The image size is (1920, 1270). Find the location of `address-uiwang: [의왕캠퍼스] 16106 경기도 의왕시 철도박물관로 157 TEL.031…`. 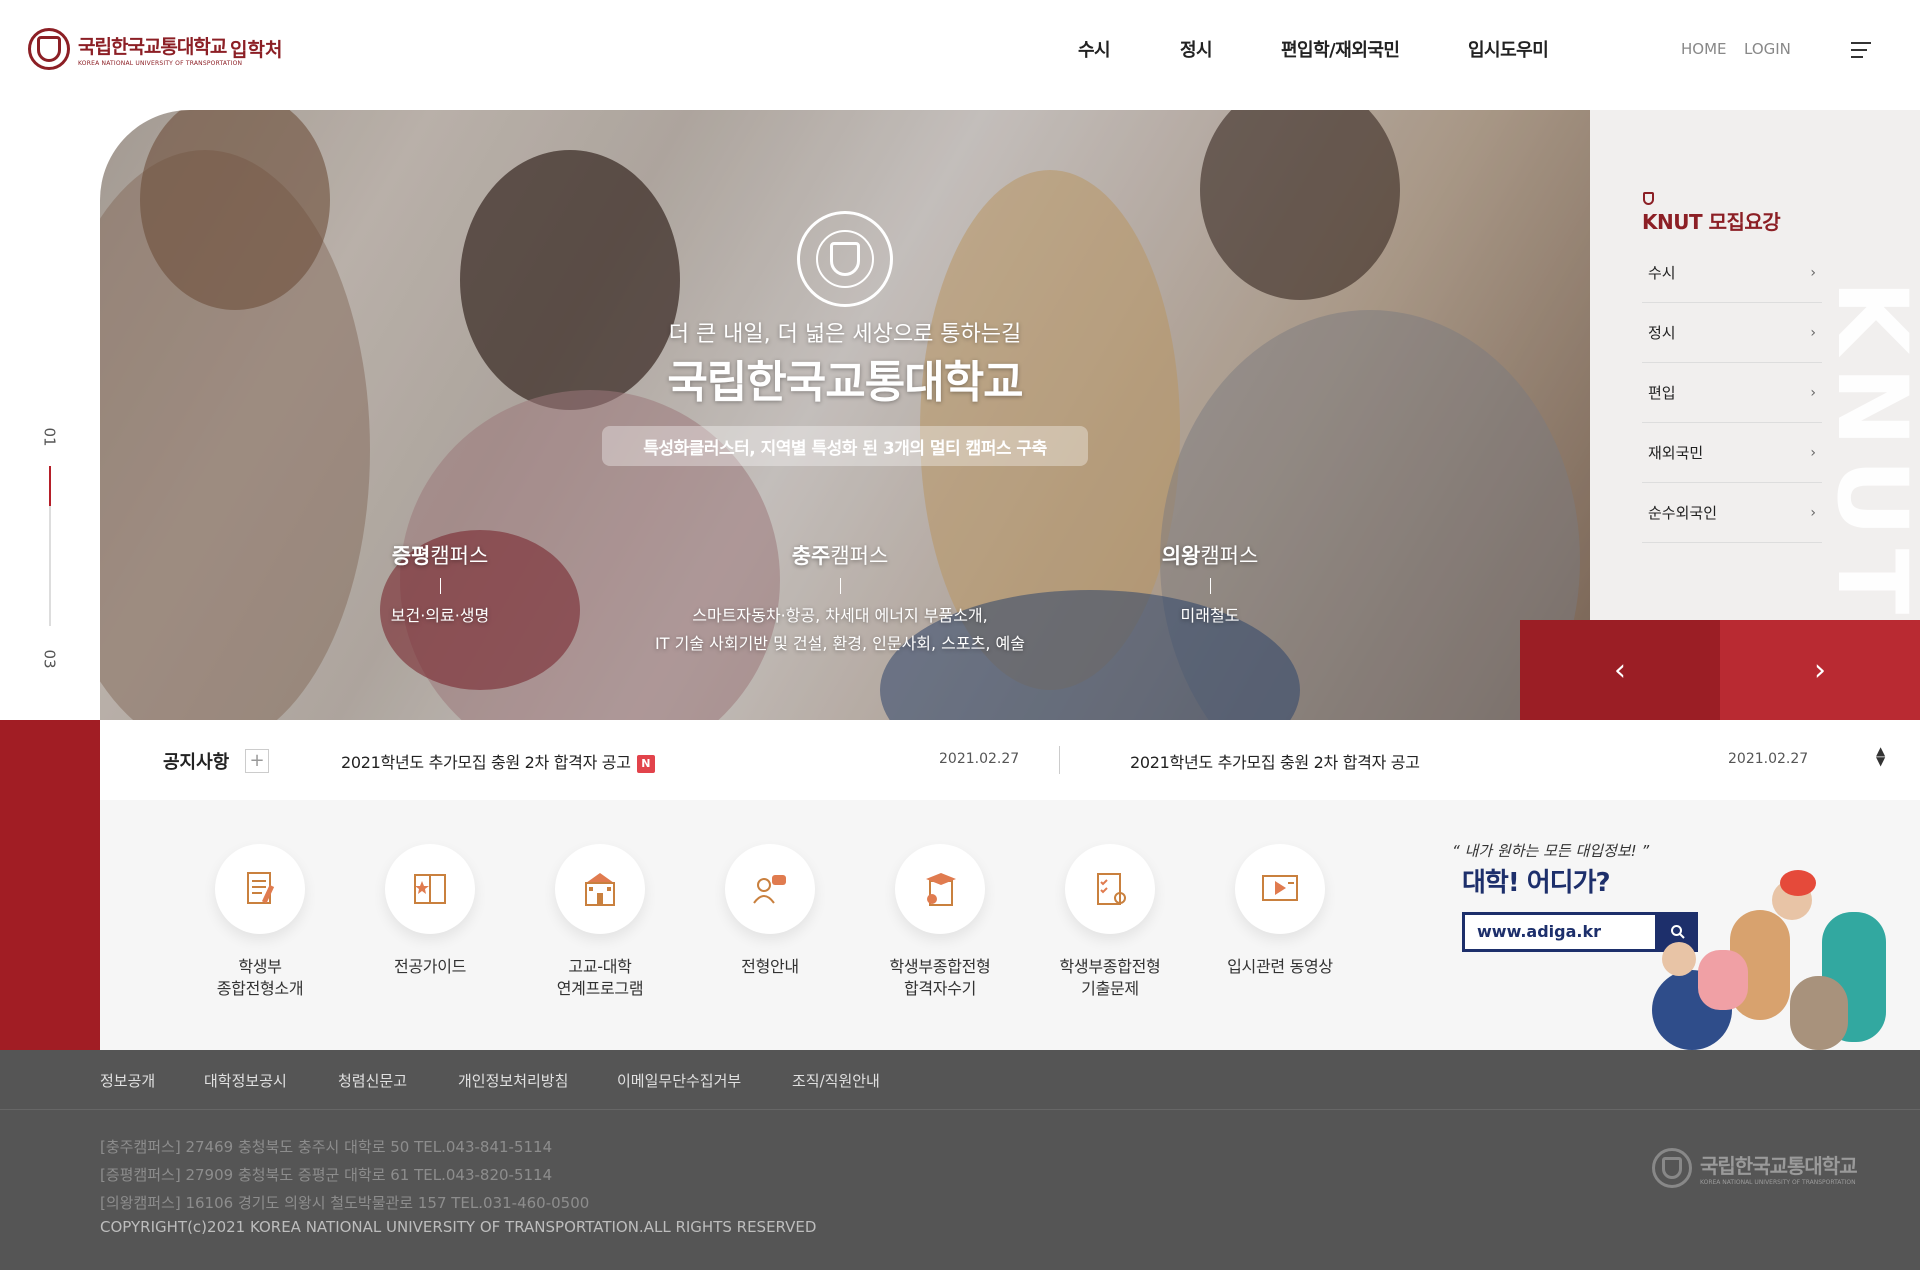

address-uiwang: [의왕캠퍼스] 16106 경기도 의왕시 철도박물관로 157 TEL.031… is located at coordinates (345, 1203).